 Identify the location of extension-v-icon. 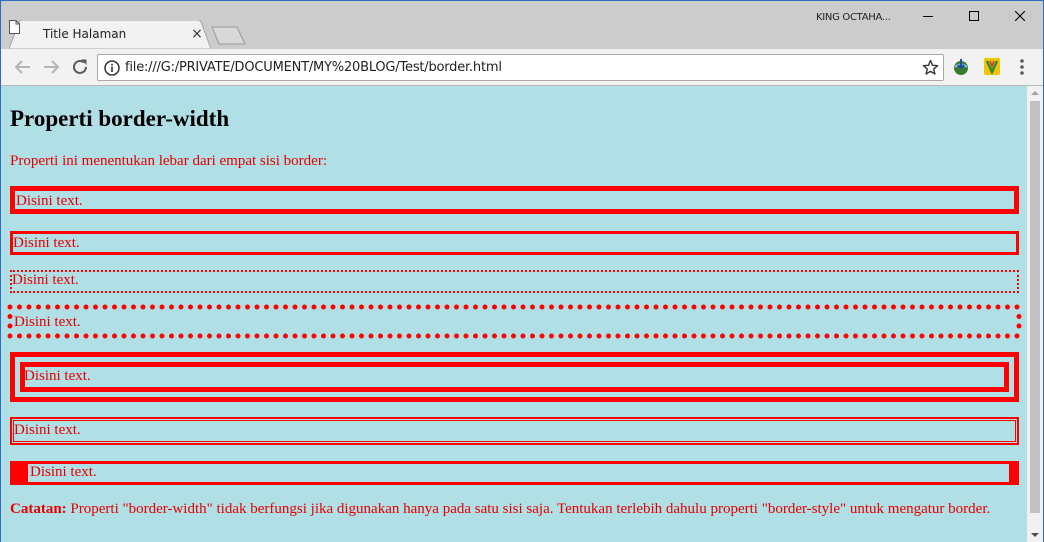
(992, 66).